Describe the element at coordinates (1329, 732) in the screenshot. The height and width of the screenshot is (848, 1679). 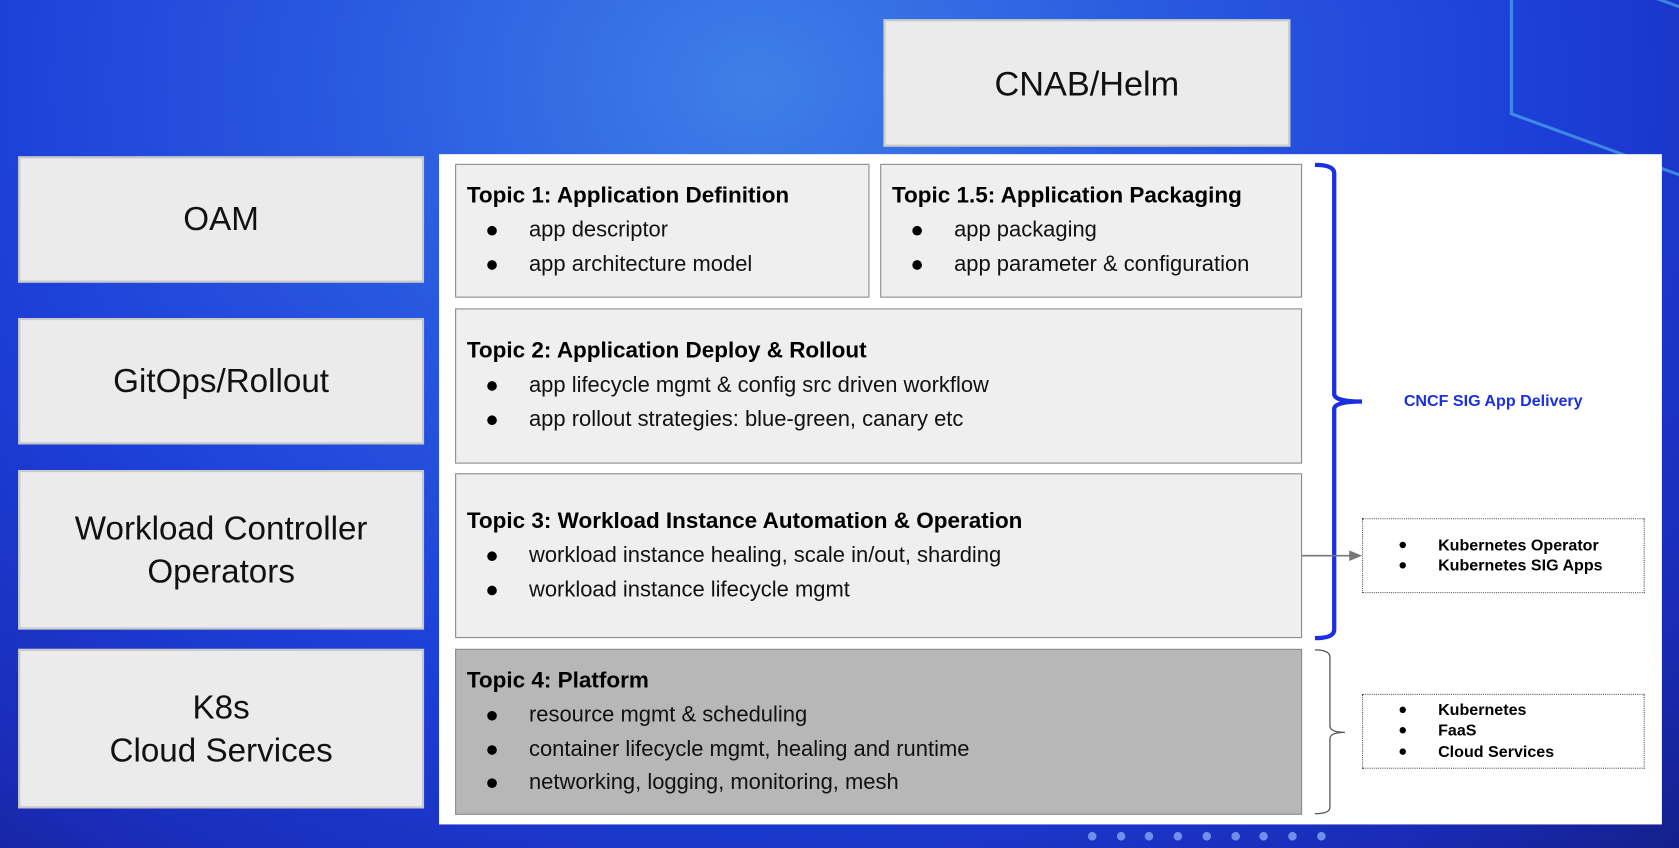
I see `gray-brace` at that location.